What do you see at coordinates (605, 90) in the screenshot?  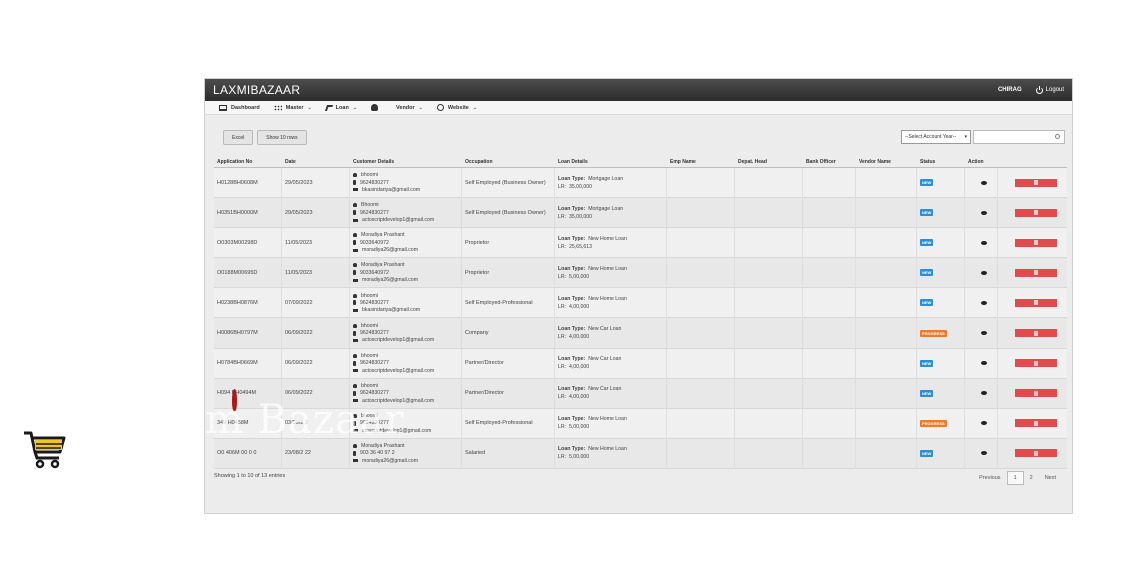 I see `brand-logo: LAXMIBAZAAR` at bounding box center [605, 90].